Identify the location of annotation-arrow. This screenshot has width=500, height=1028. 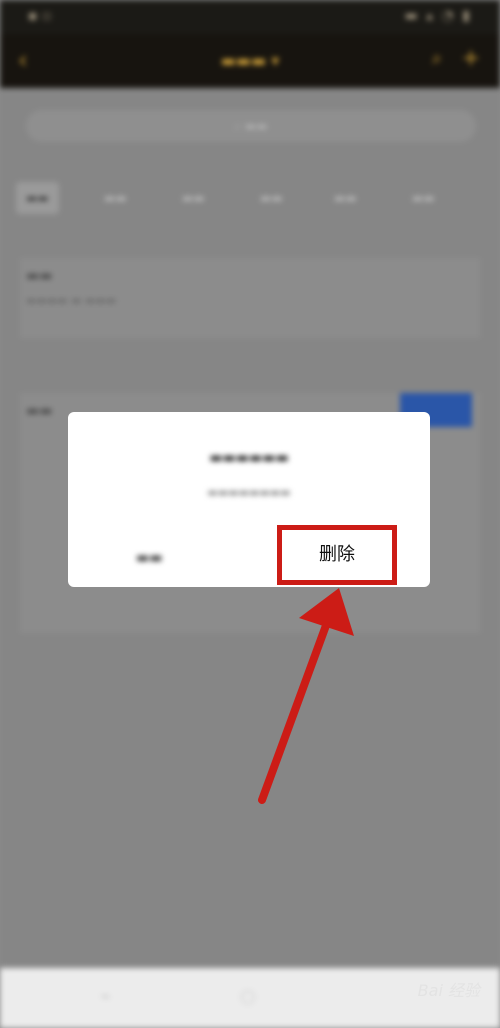
(306, 696).